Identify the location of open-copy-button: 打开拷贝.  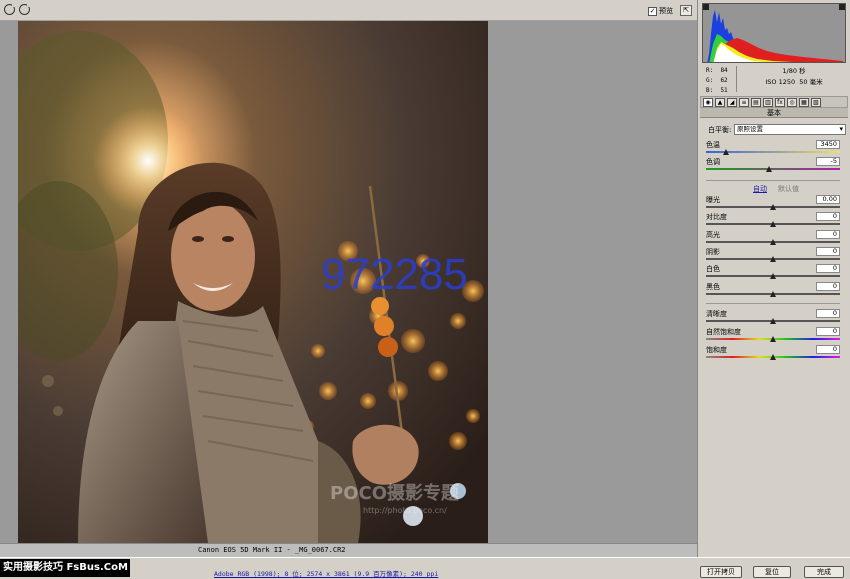
(721, 572).